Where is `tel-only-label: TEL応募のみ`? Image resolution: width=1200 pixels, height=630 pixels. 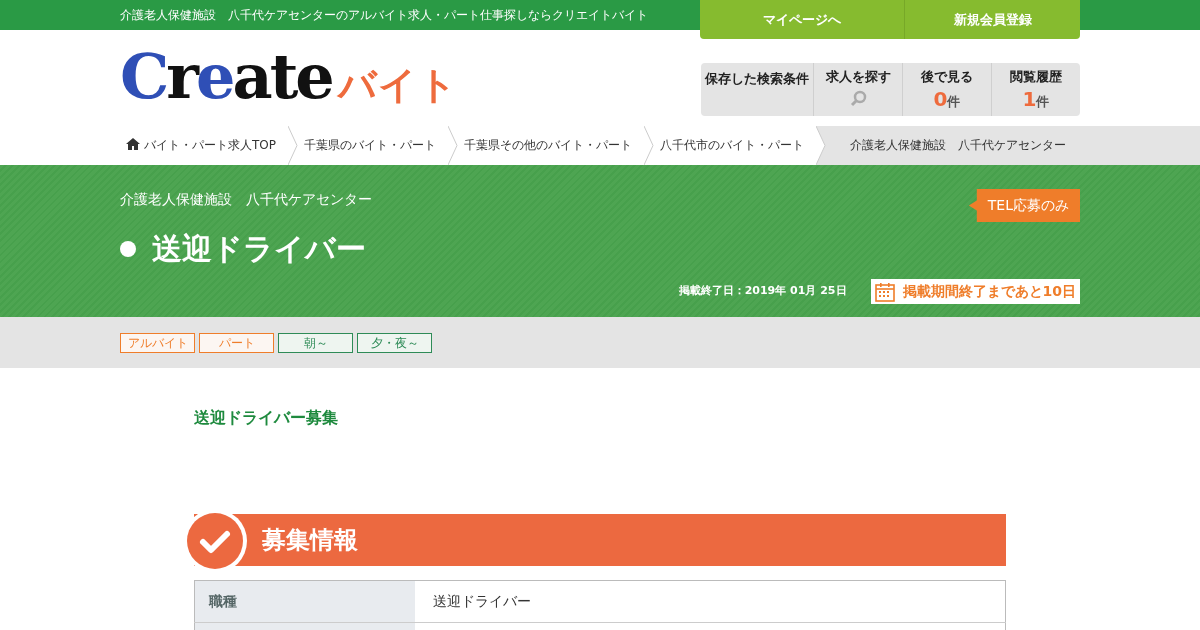
tel-only-label: TEL応募のみ is located at coordinates (1024, 205).